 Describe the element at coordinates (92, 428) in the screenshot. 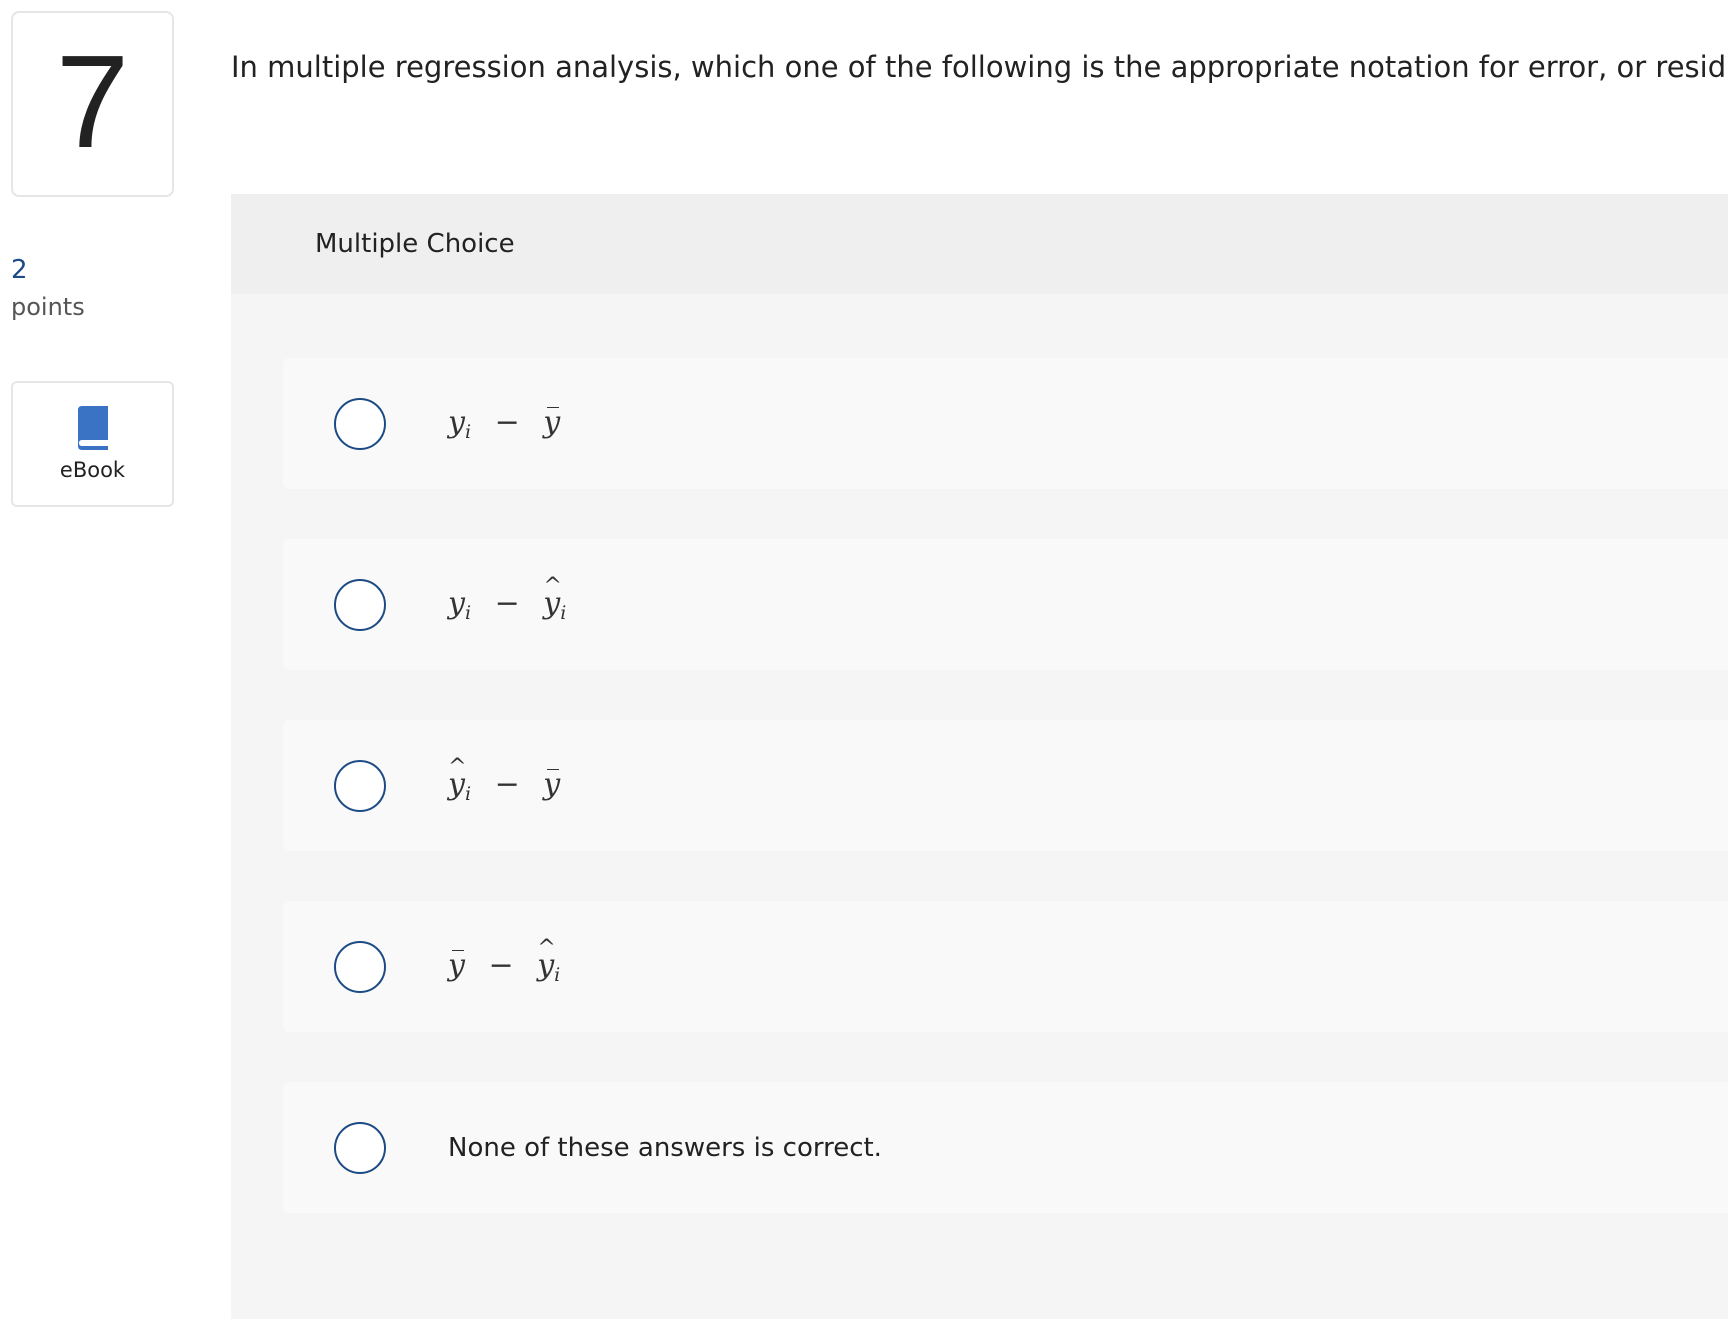

I see `book-icon` at that location.